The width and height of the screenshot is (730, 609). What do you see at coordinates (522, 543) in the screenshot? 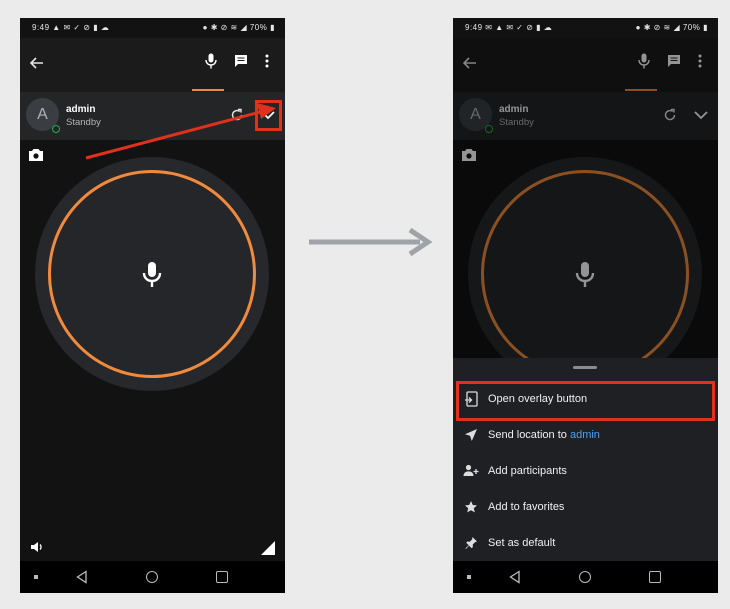
I see `menu-item-label: Set as default` at bounding box center [522, 543].